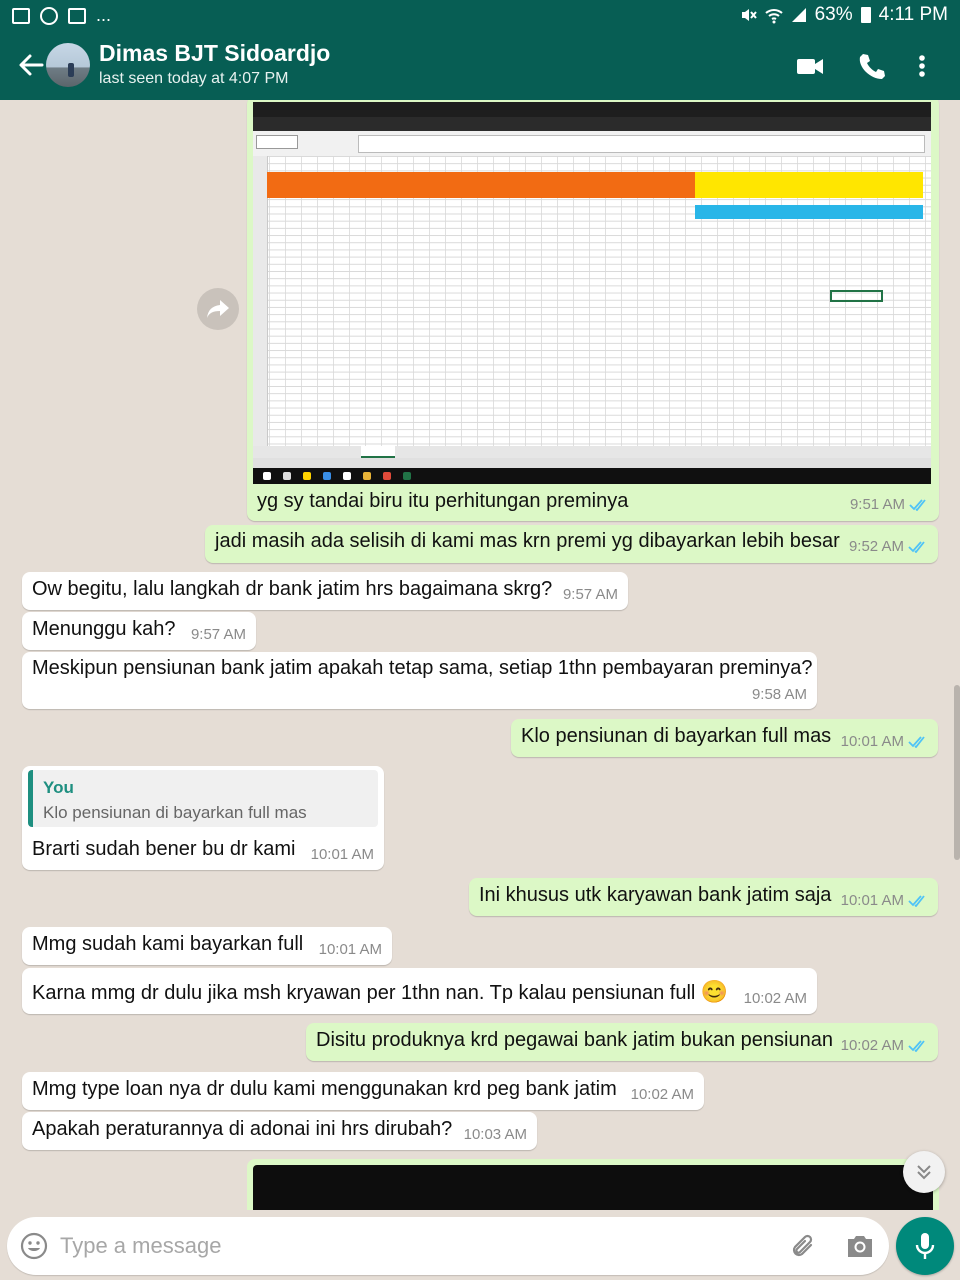 Image resolution: width=960 pixels, height=1280 pixels. I want to click on more-vert-icon, so click(922, 66).